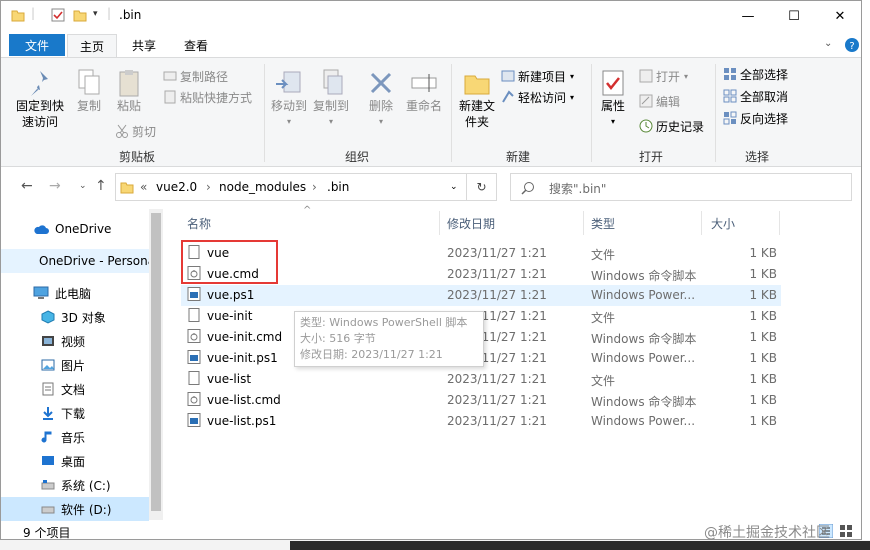 Image resolution: width=870 pixels, height=550 pixels. Describe the element at coordinates (40, 99) in the screenshot. I see `pin-quick-access-button: 固定到快速访问` at that location.